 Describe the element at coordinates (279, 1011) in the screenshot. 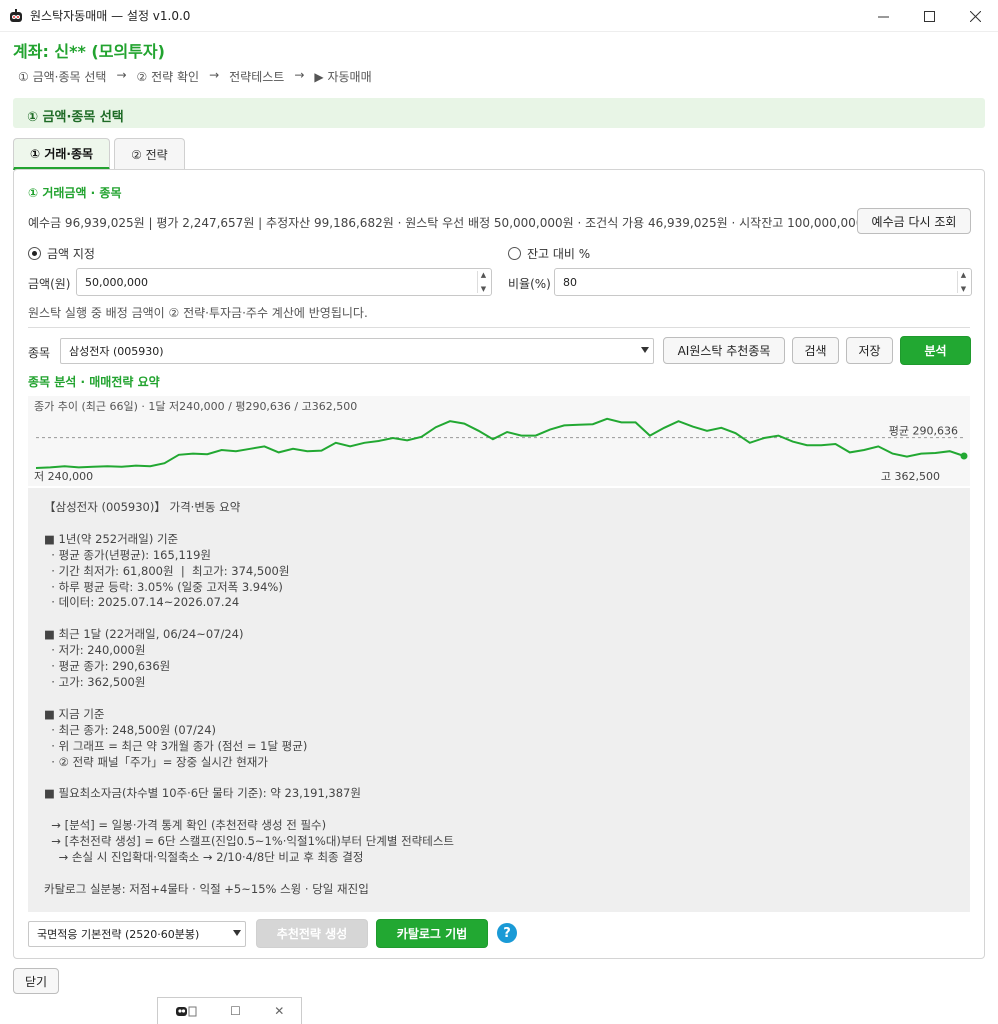

I see `close-icon: ✕` at that location.